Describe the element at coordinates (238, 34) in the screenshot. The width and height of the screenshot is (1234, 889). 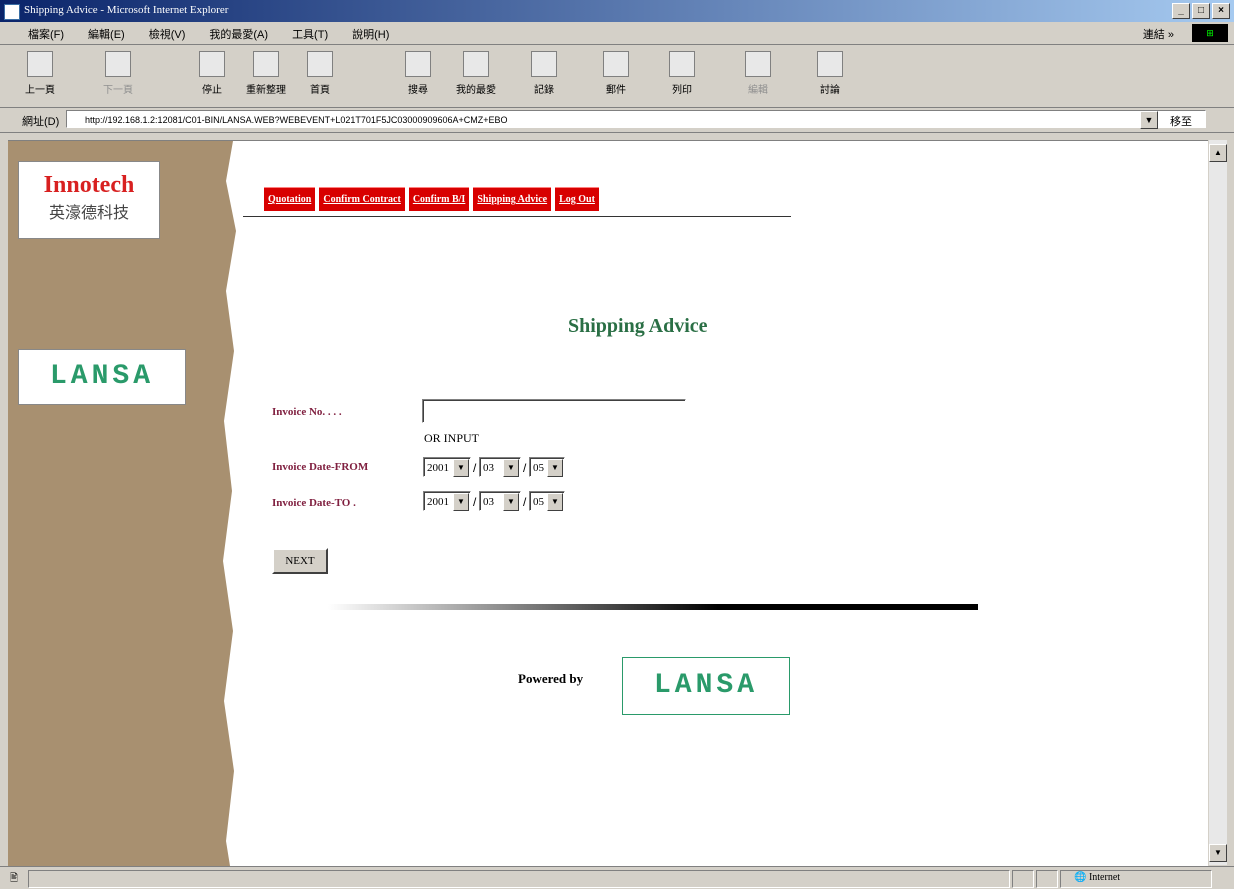
I see `menu-favorites: 我的最愛(A)` at that location.